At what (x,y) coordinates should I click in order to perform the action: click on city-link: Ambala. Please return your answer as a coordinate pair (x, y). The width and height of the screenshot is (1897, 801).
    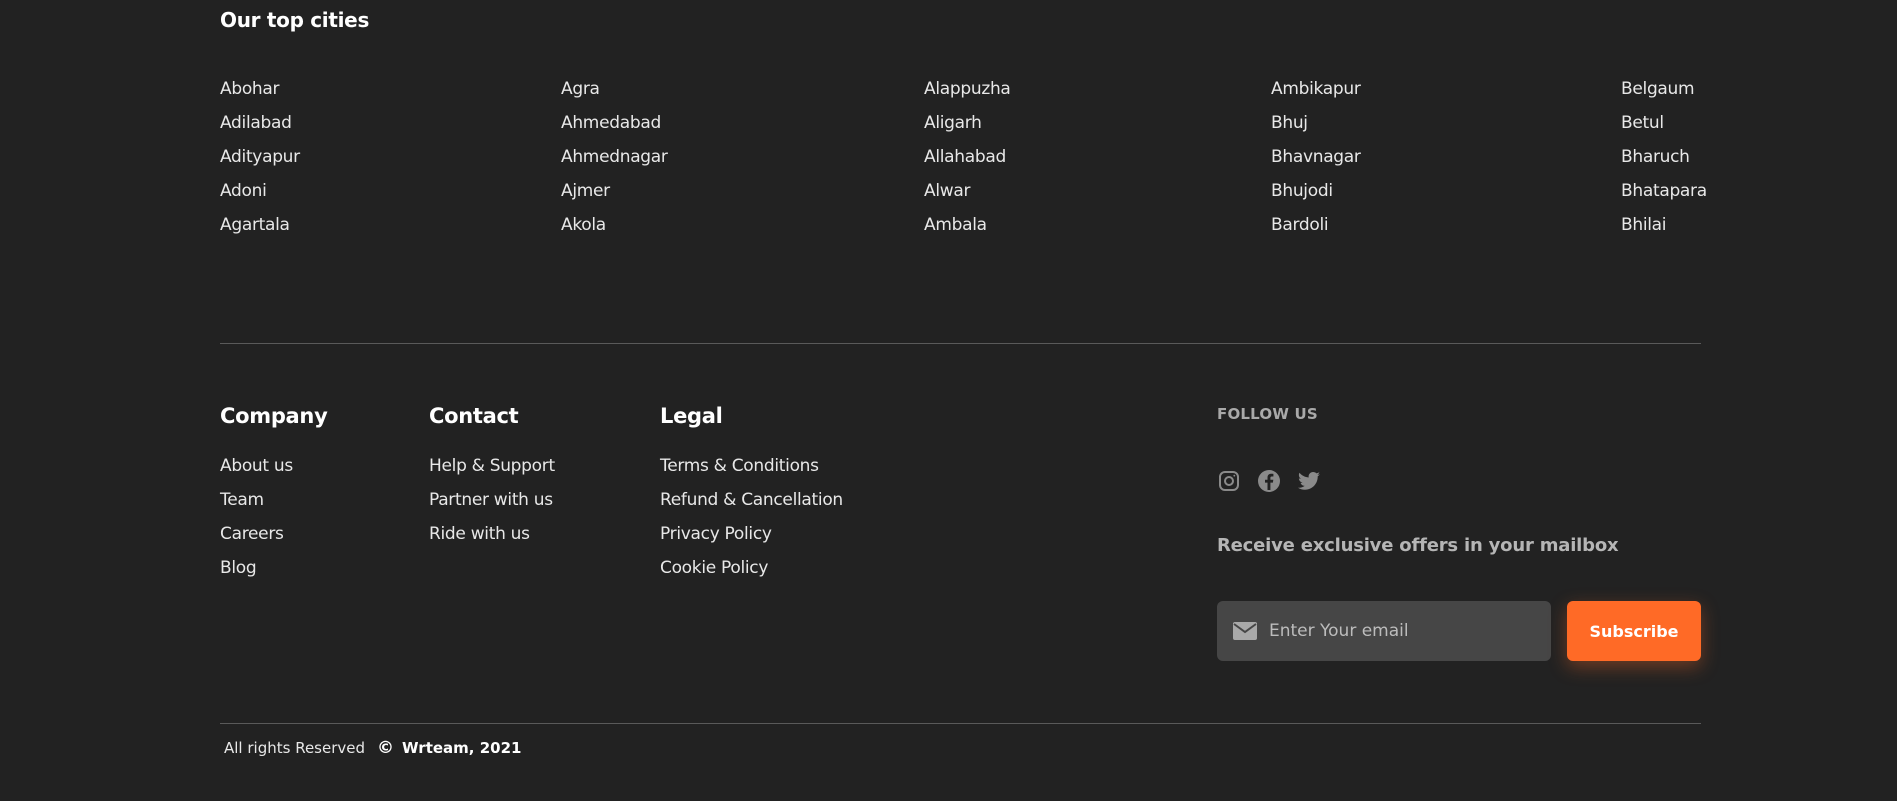
    Looking at the image, I should click on (967, 225).